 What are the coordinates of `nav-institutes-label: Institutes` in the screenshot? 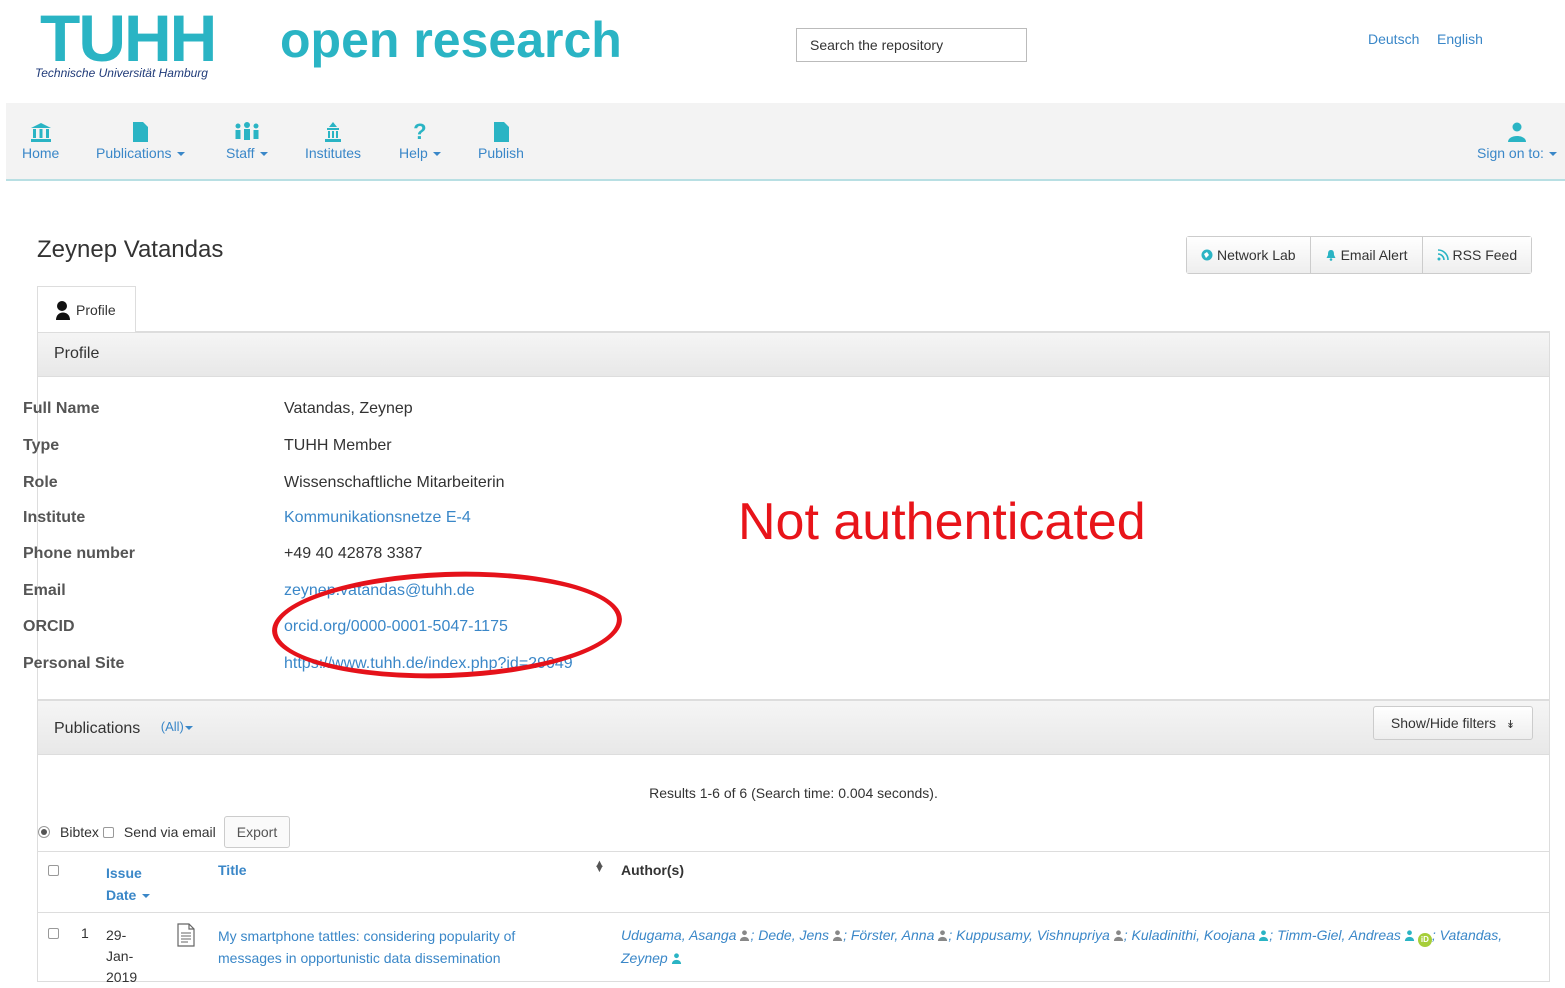 It's located at (333, 153).